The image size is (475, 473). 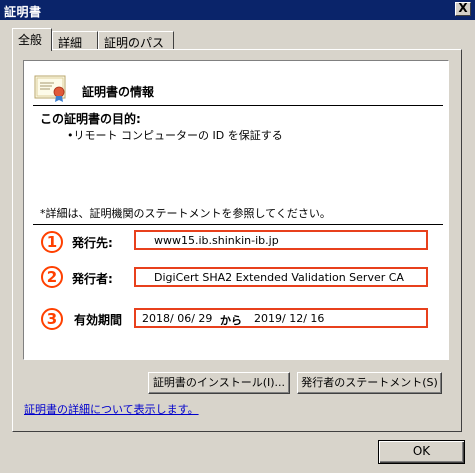 I want to click on tab-general: 全般, so click(x=32, y=39).